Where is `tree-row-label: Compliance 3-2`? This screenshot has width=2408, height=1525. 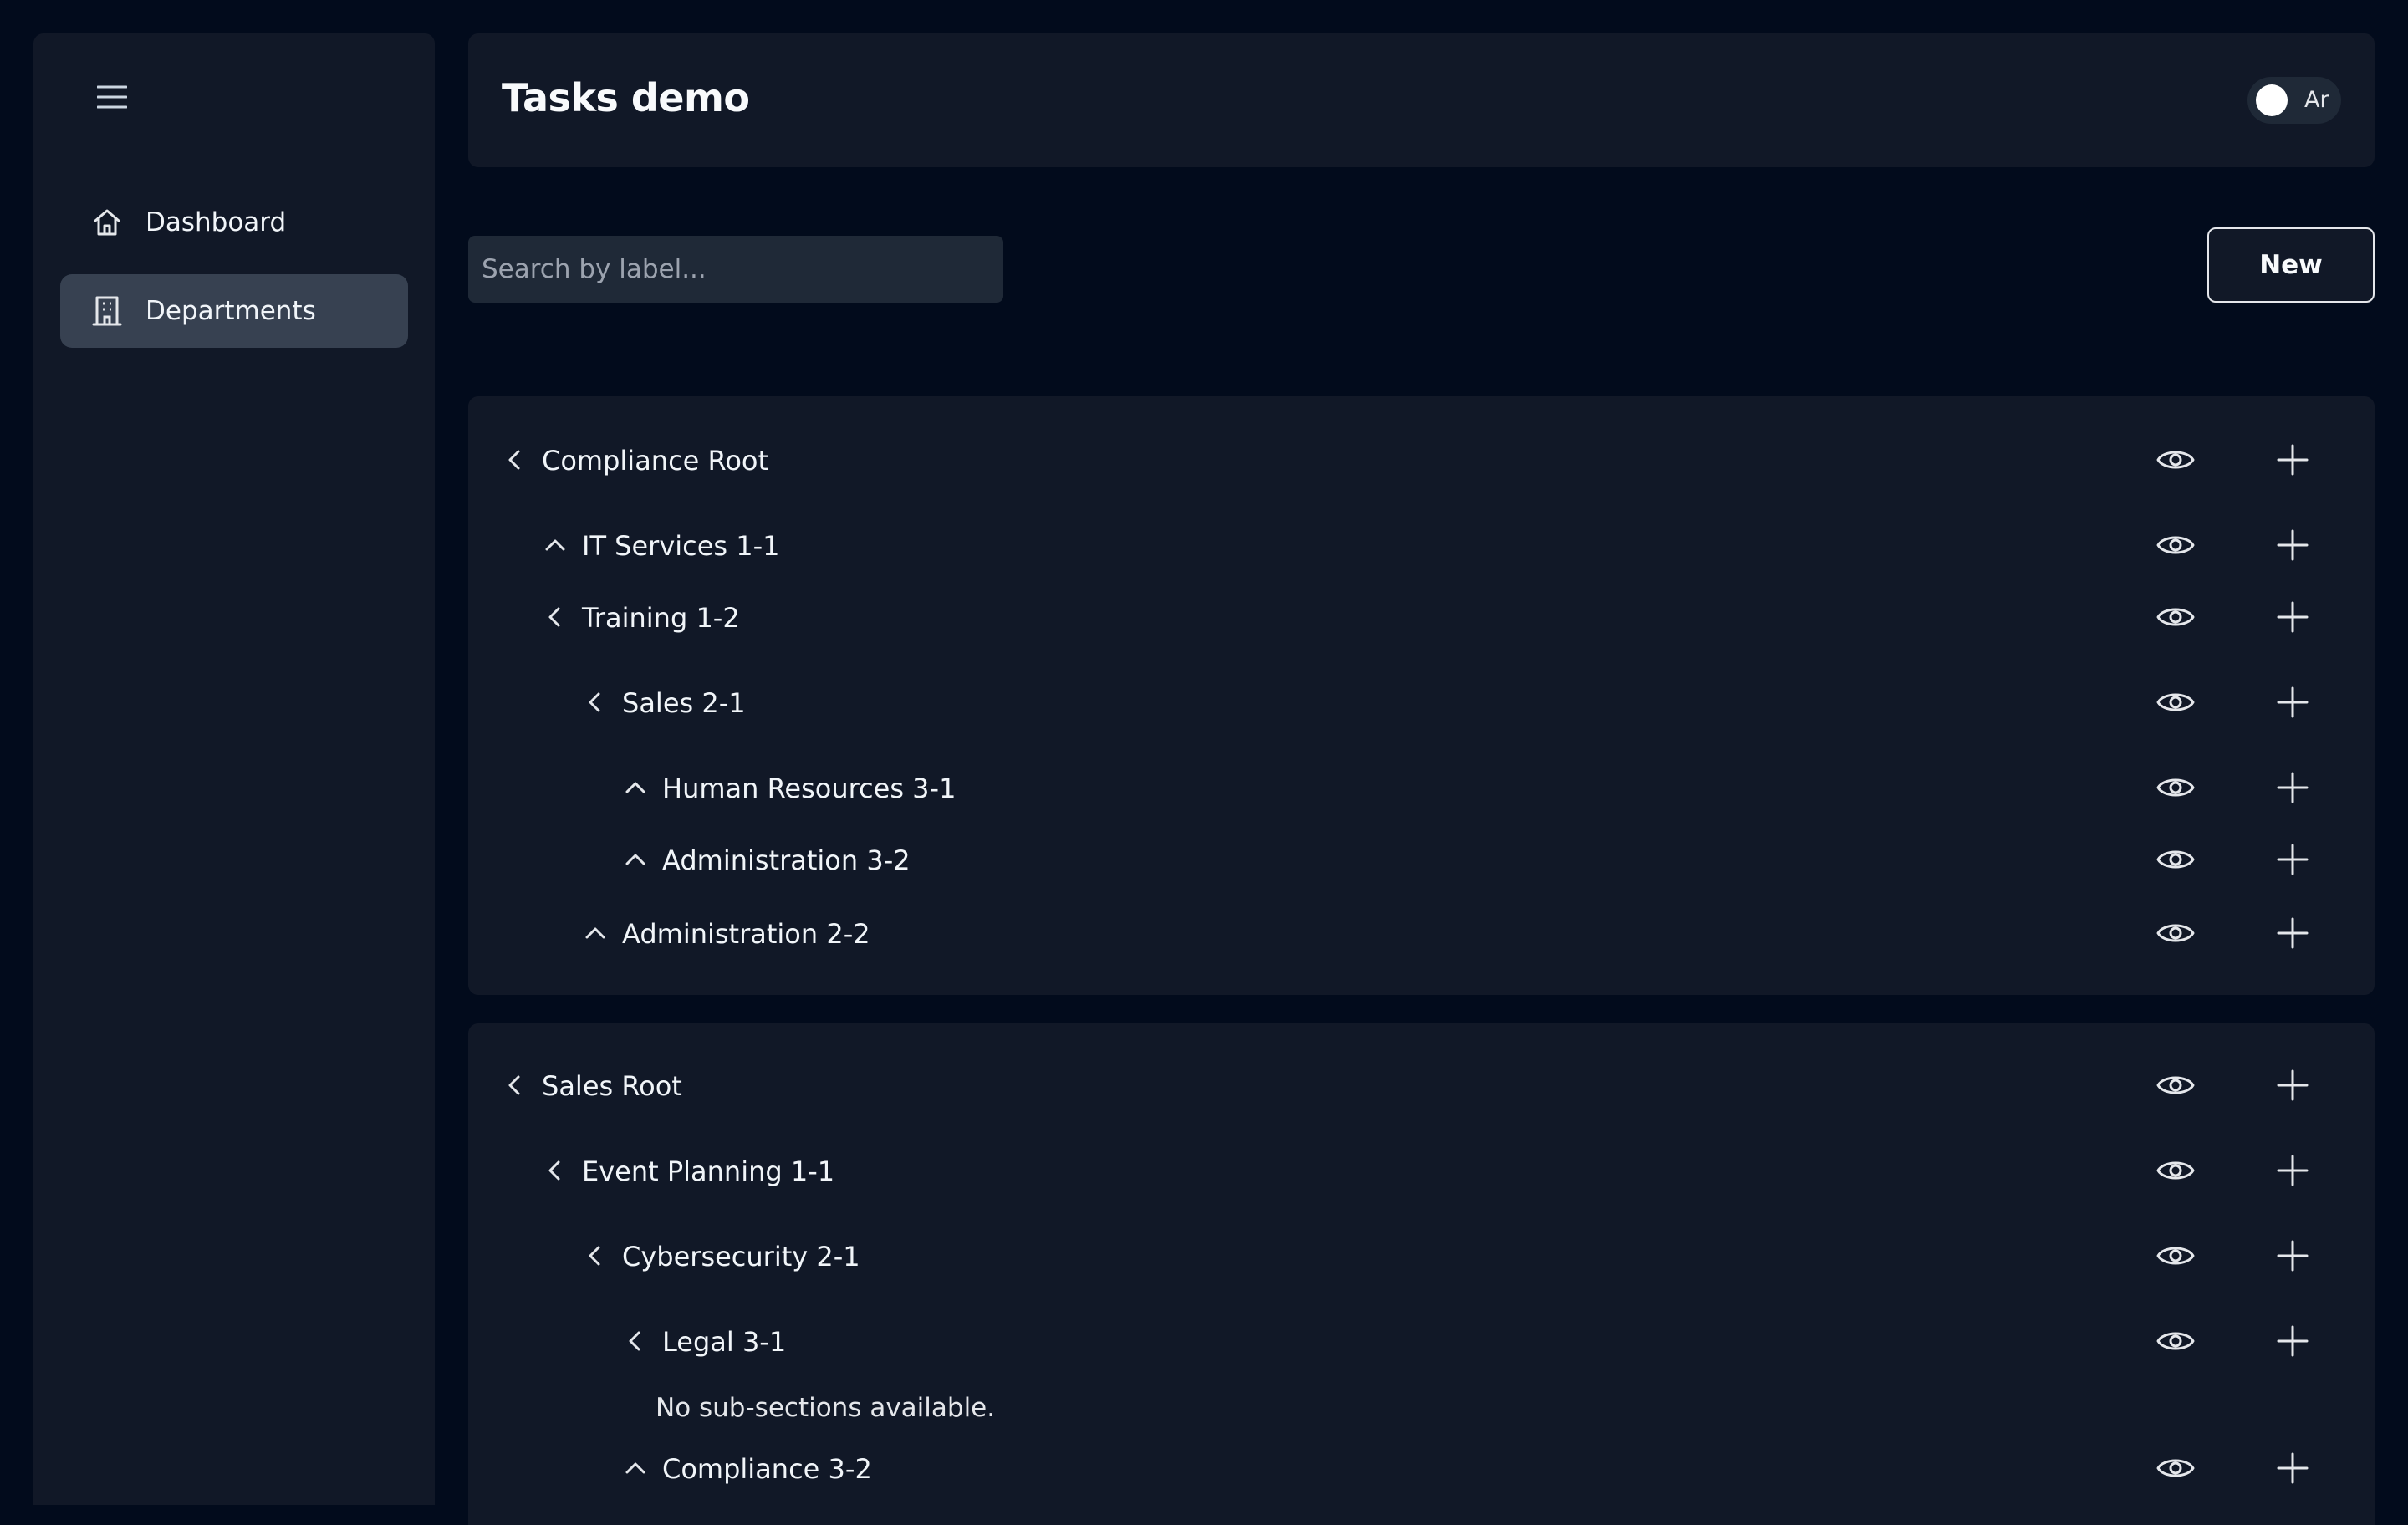
tree-row-label: Compliance 3-2 is located at coordinates (767, 1469).